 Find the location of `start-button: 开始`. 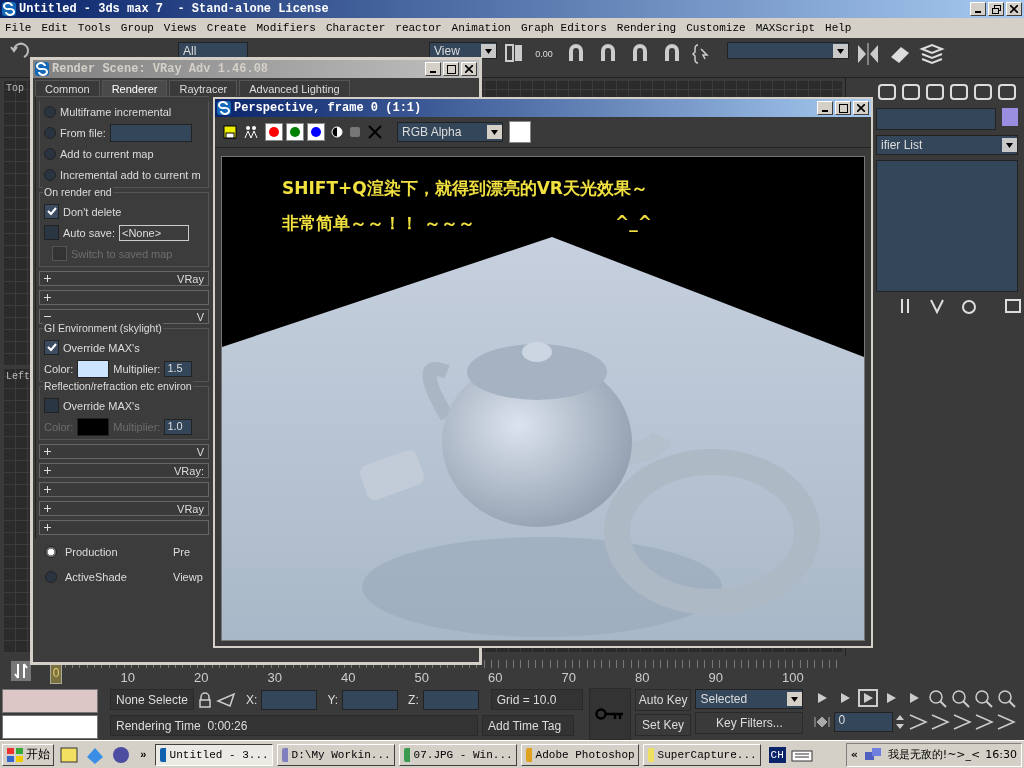

start-button: 开始 is located at coordinates (28, 754).